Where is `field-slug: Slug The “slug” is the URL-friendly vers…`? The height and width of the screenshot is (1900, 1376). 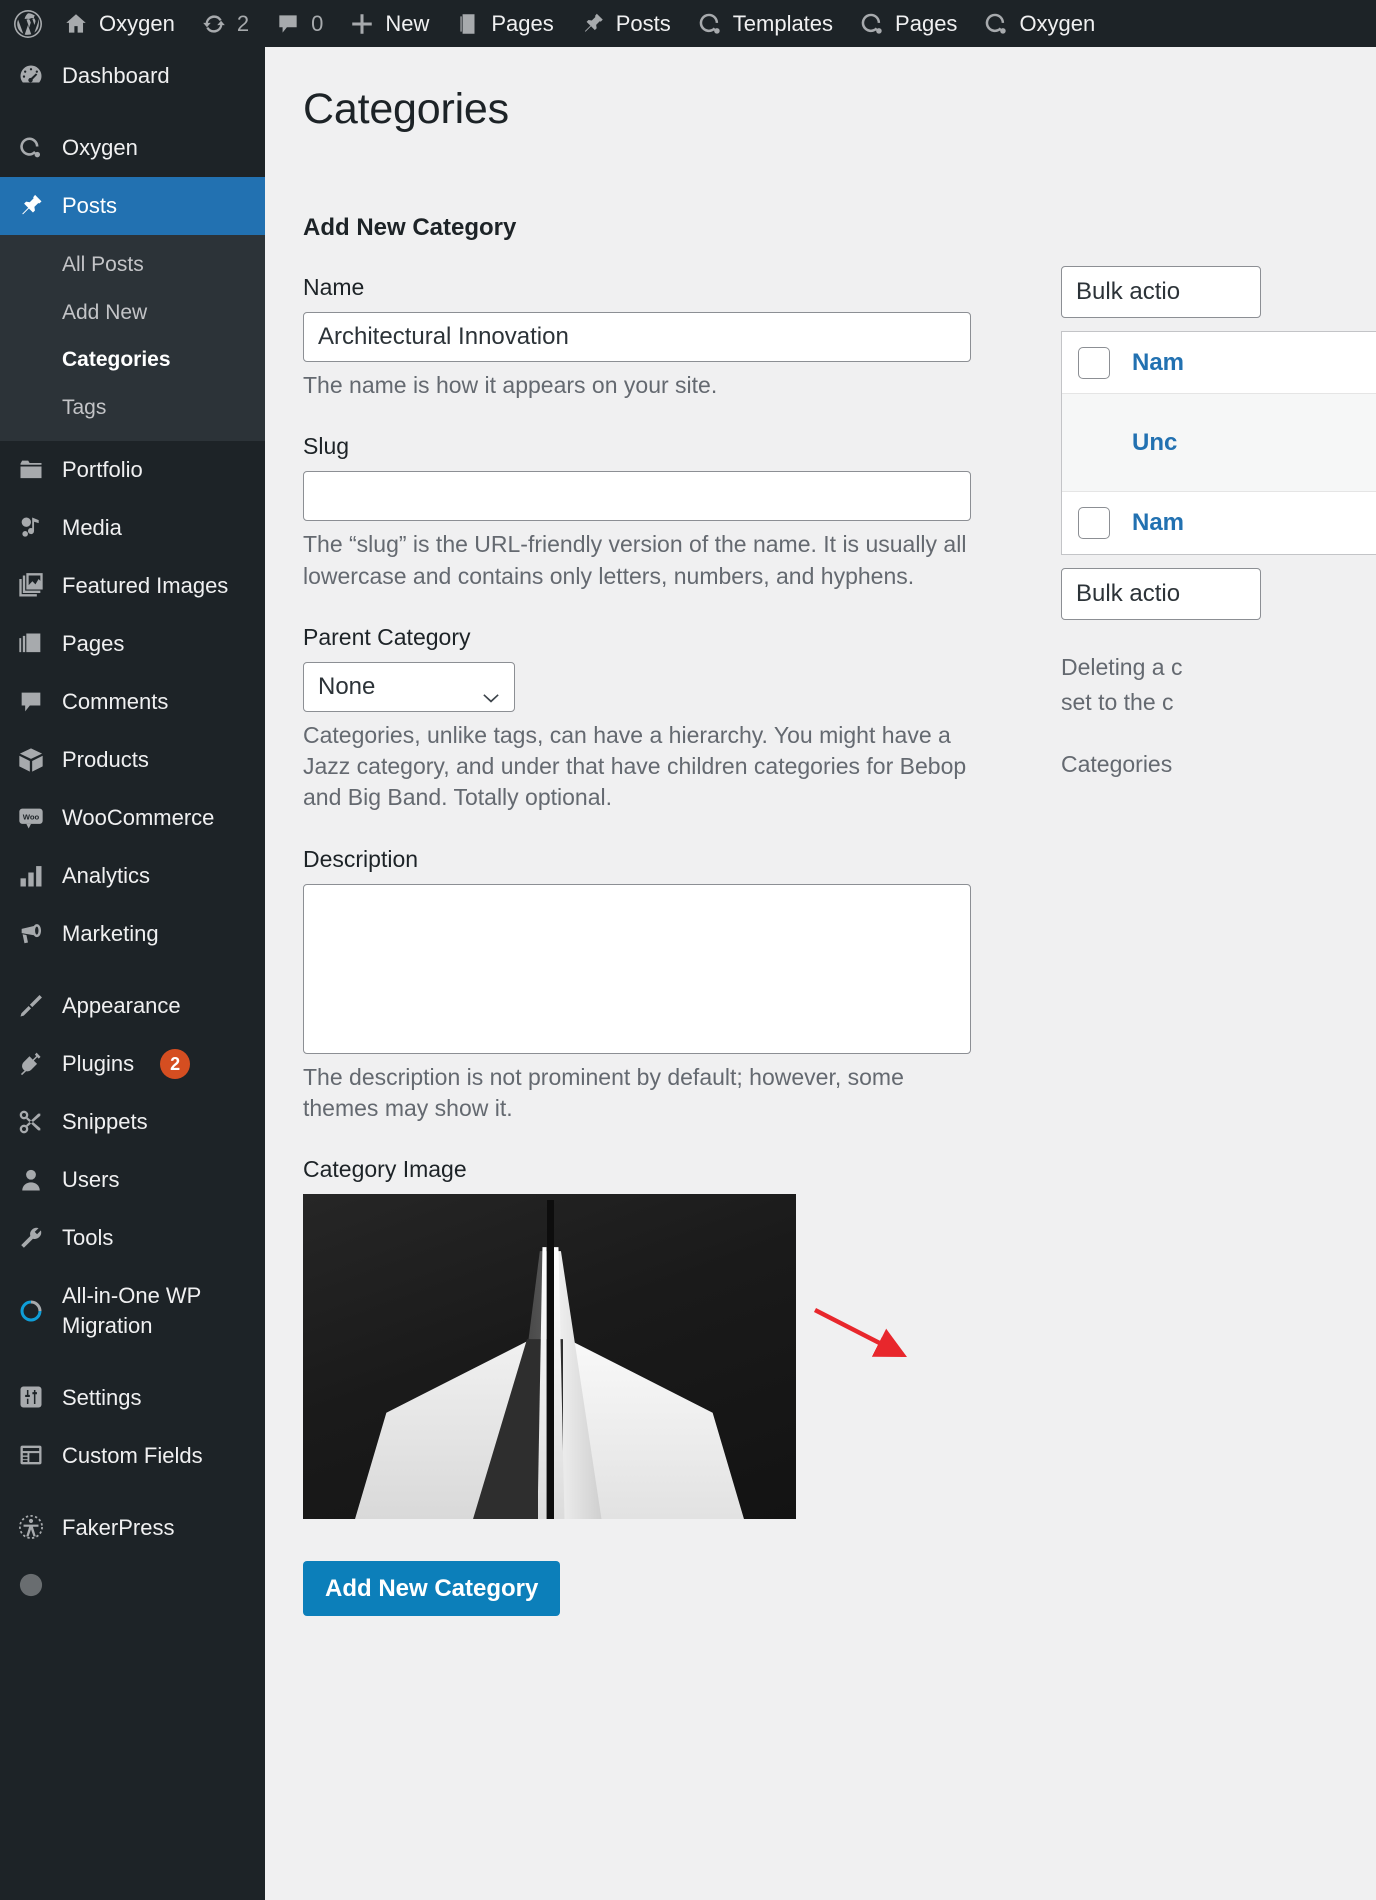 field-slug: Slug The “slug” is the URL-friendly vers… is located at coordinates (653, 512).